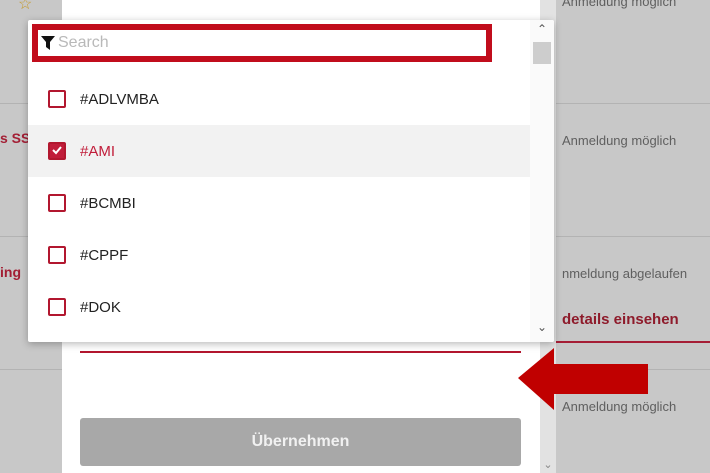 This screenshot has height=473, width=710. I want to click on checkmark-icon, so click(57, 150).